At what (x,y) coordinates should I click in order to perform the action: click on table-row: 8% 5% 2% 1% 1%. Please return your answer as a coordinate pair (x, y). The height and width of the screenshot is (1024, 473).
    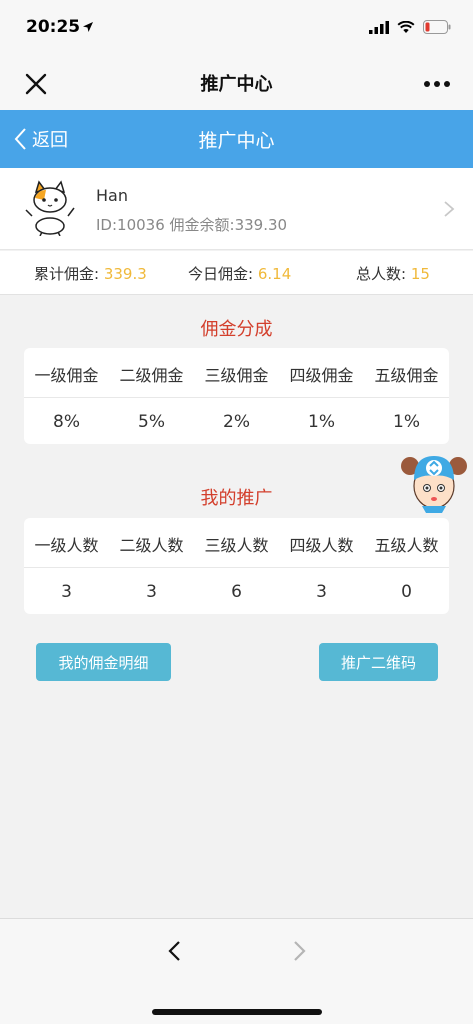
    Looking at the image, I should click on (236, 422).